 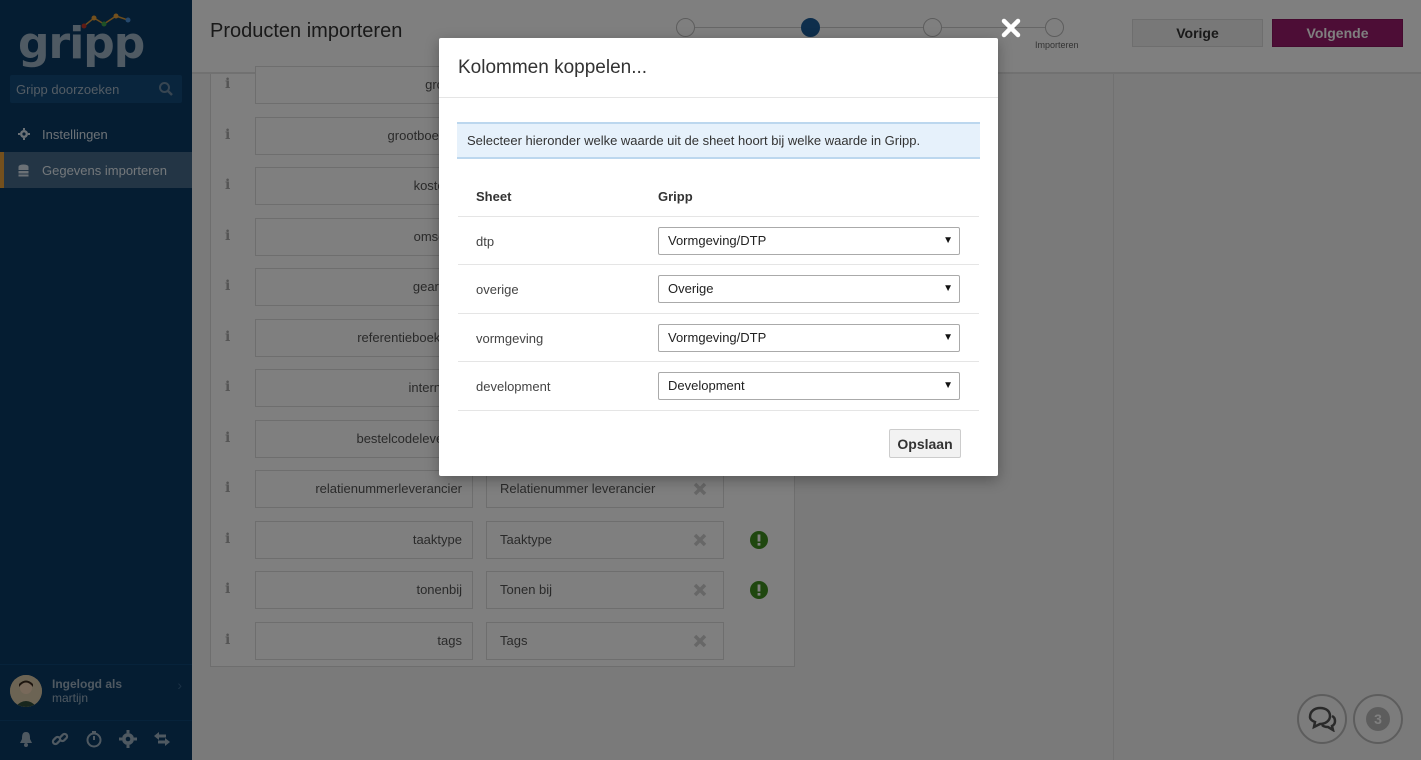 I want to click on mapping-row: vormgeving Vormgeving/DTP ▼, so click(x=718, y=337).